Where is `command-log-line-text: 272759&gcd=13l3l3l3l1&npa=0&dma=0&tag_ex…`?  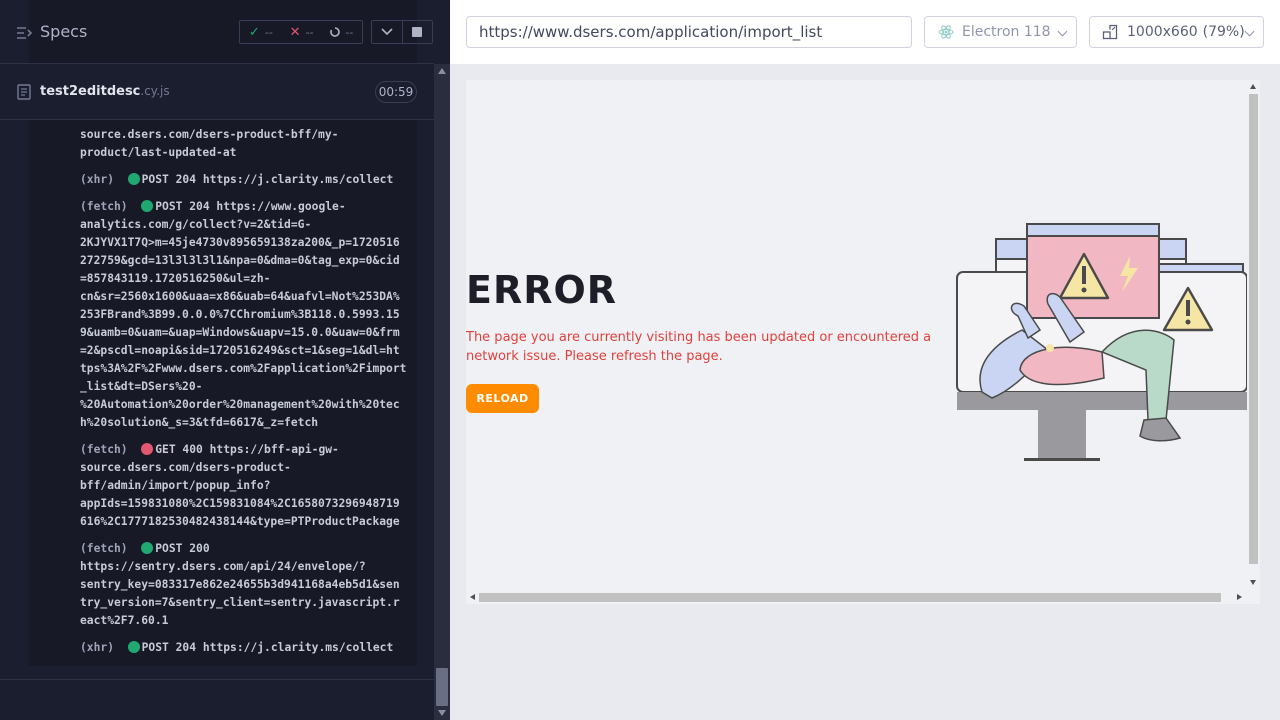
command-log-line-text: 272759&gcd=13l3l3l3l1&npa=0&dma=0&tag_ex… is located at coordinates (240, 260).